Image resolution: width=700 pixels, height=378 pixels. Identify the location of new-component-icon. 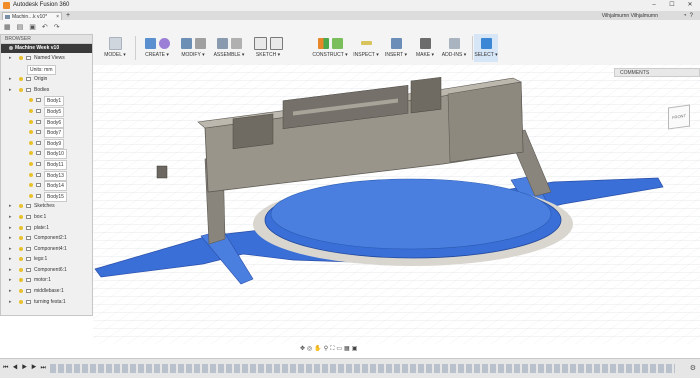
(222, 43).